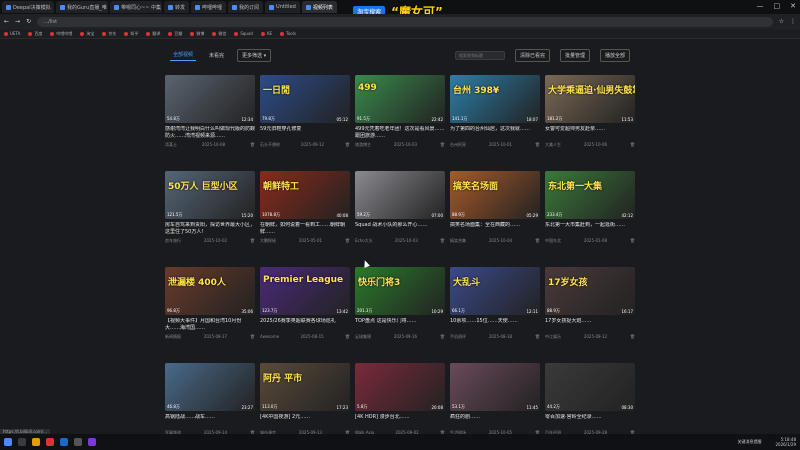 The width and height of the screenshot is (800, 450). I want to click on video-thumbnail: 快乐门将3 201.3万 10:29, so click(400, 291).